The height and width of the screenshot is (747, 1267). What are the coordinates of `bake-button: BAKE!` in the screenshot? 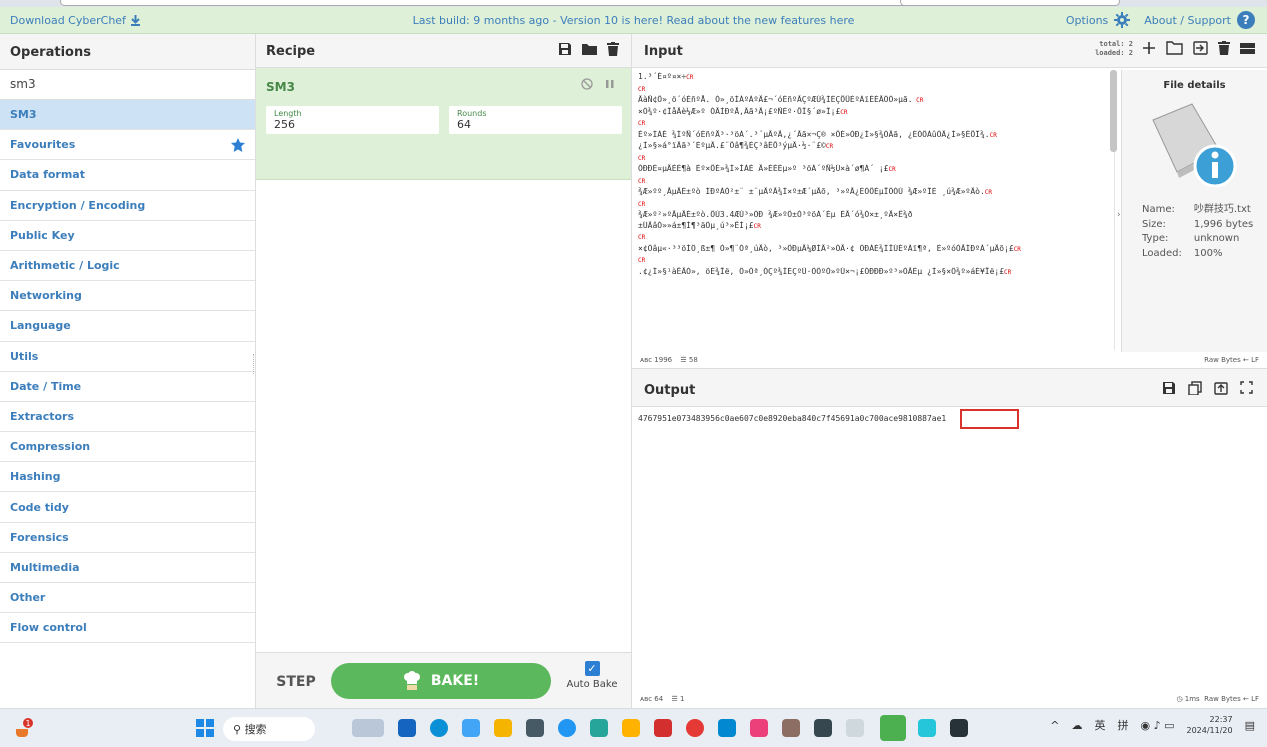 It's located at (441, 681).